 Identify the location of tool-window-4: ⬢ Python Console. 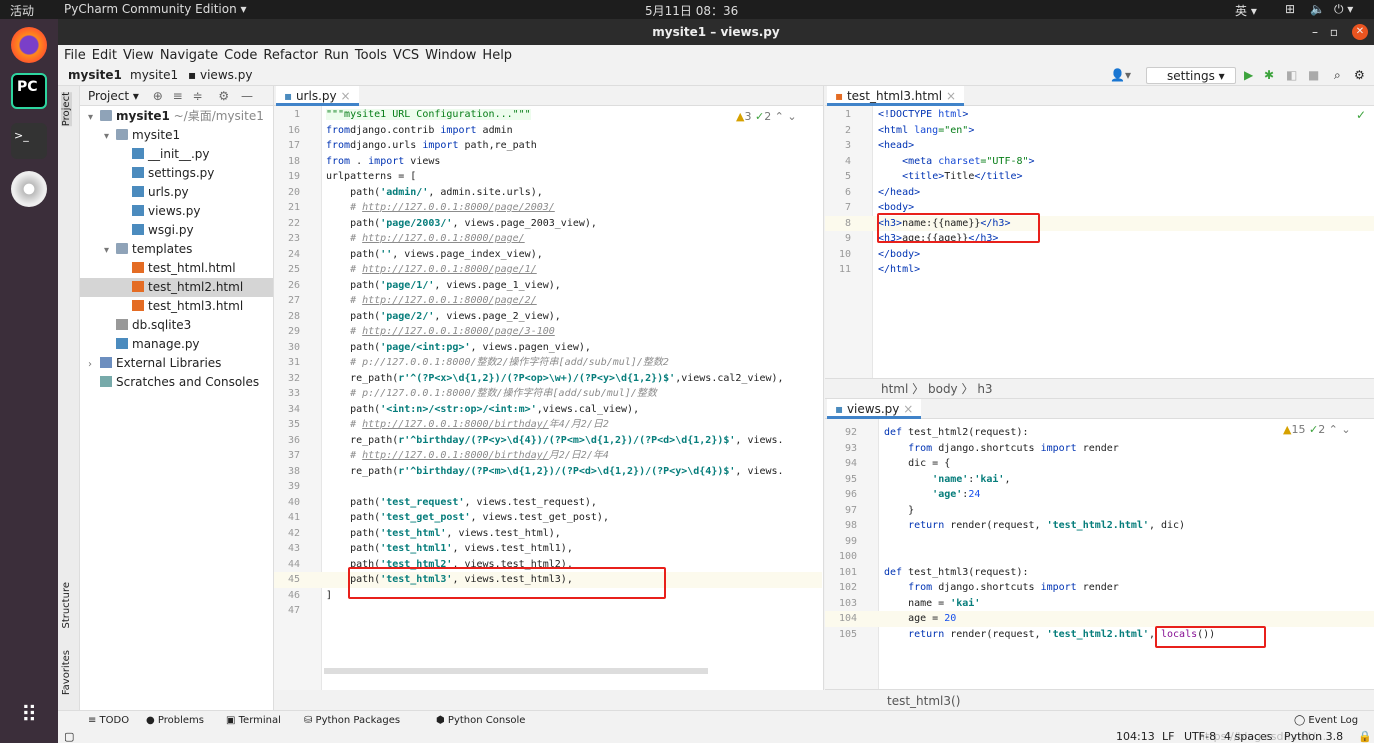
(480, 720).